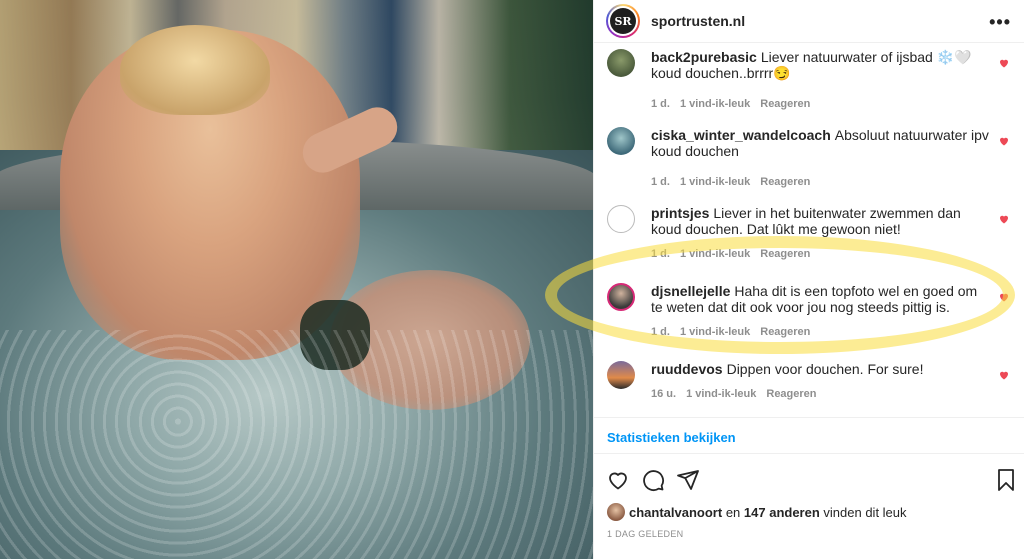 Image resolution: width=1024 pixels, height=559 pixels. What do you see at coordinates (675, 512) in the screenshot?
I see `liker-username: chantalvanoort` at bounding box center [675, 512].